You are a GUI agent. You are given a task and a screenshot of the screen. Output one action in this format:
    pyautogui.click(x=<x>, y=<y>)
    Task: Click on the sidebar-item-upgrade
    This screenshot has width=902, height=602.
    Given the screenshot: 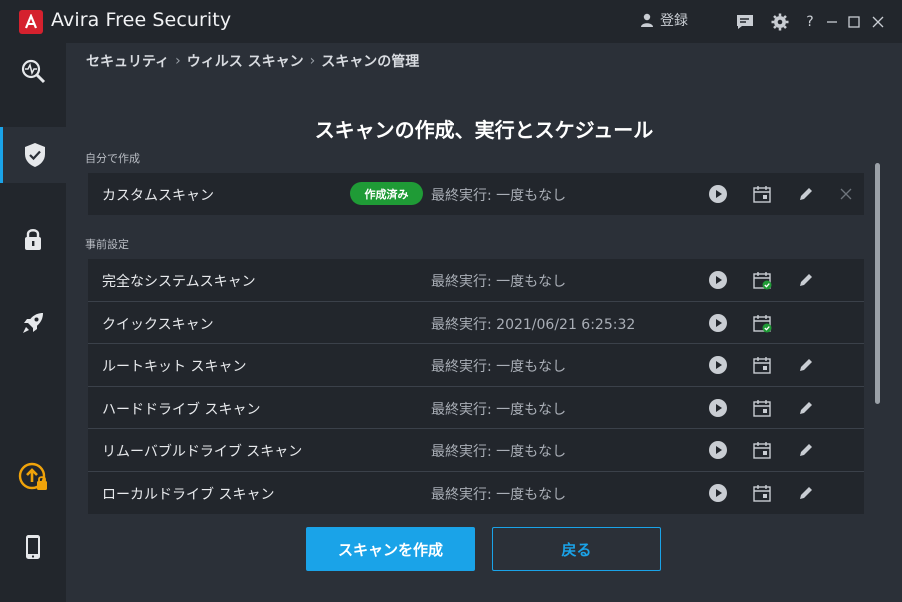 What is the action you would take?
    pyautogui.click(x=33, y=477)
    